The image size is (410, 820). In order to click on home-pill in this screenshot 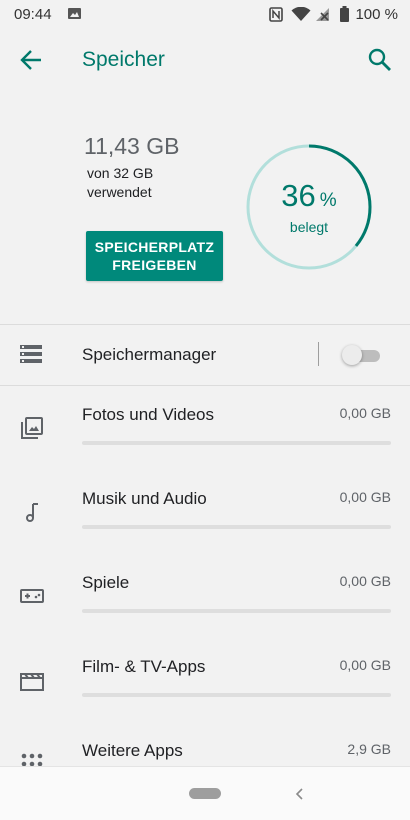, I will do `click(205, 793)`.